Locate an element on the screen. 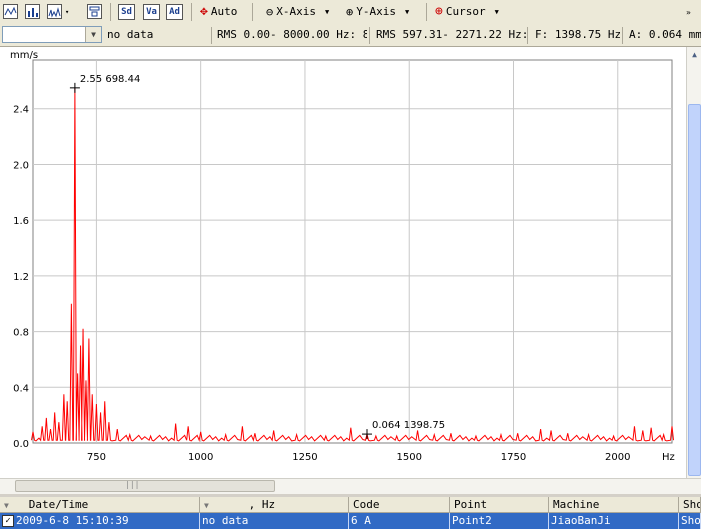 The width and height of the screenshot is (701, 529). table-cell-datetime: ✓ 2009-6-8 15:10:39 is located at coordinates (100, 521).